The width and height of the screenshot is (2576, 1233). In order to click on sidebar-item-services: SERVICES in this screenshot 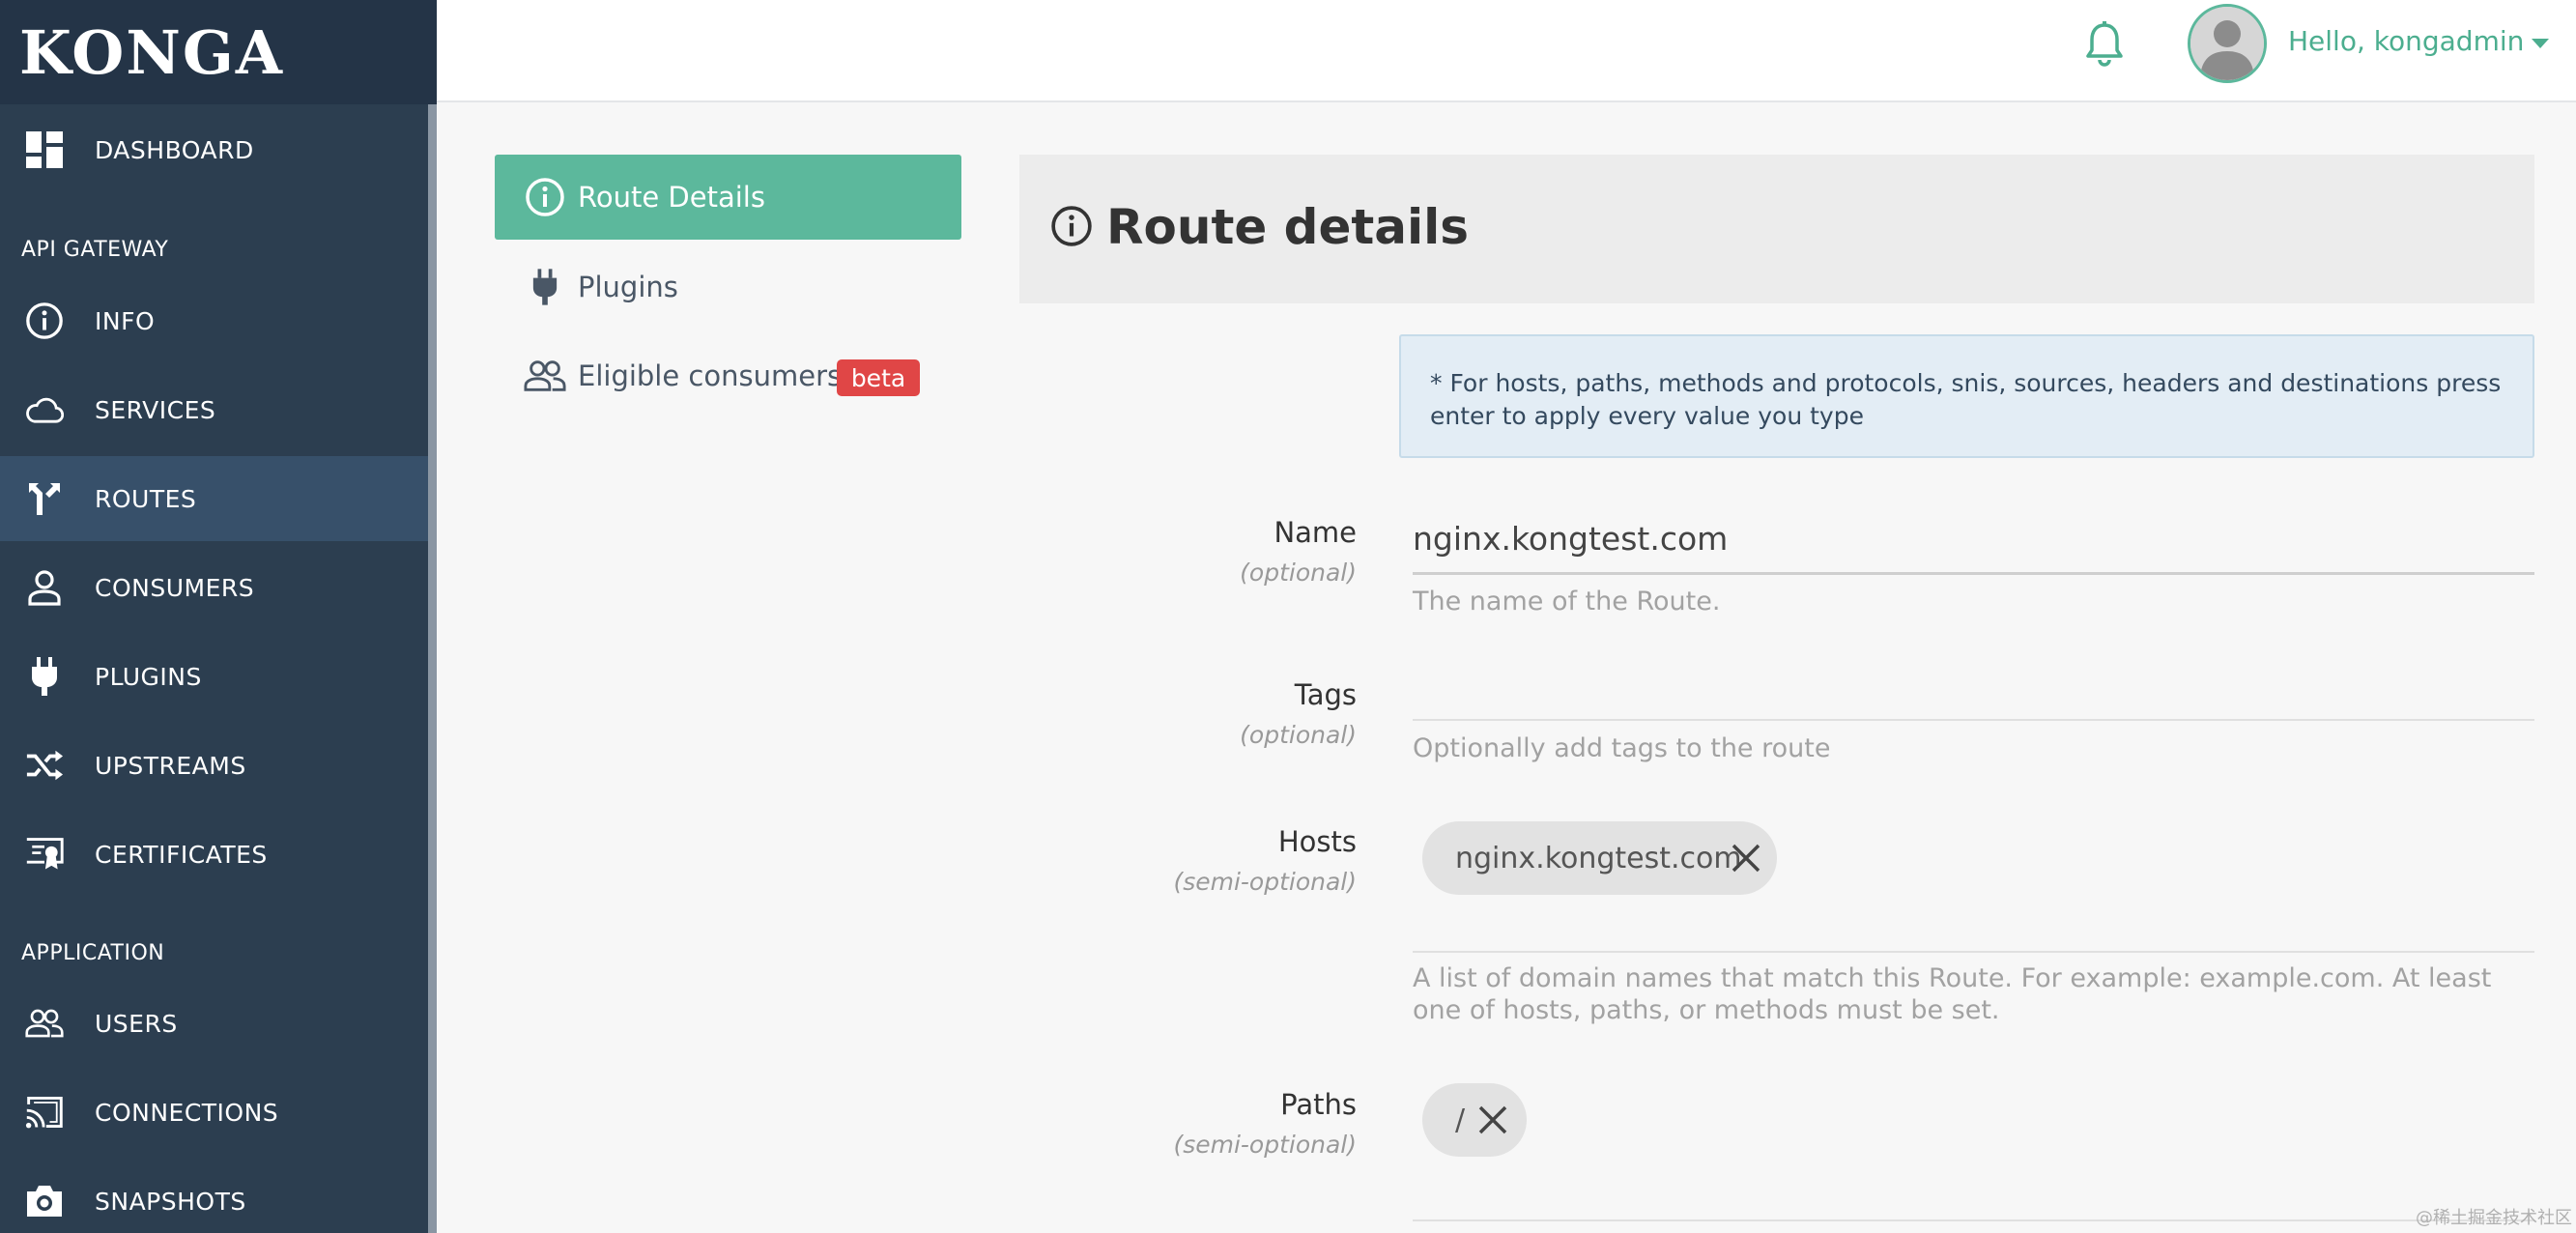, I will do `click(214, 409)`.